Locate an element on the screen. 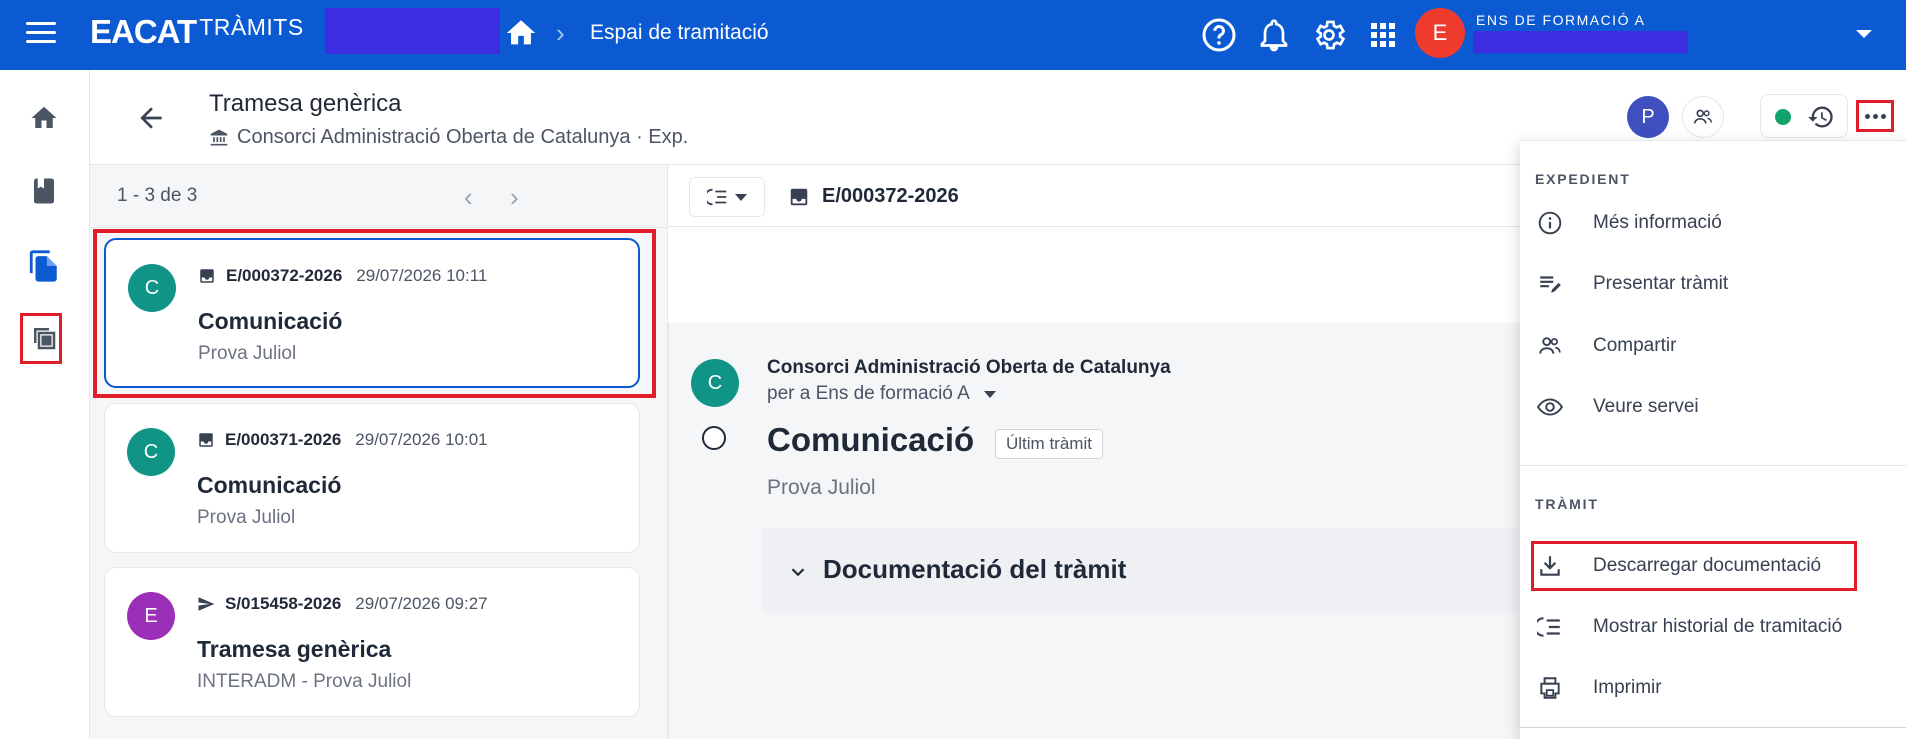 Image resolution: width=1906 pixels, height=739 pixels. menu-section-title: EXPEDIENT is located at coordinates (1583, 179).